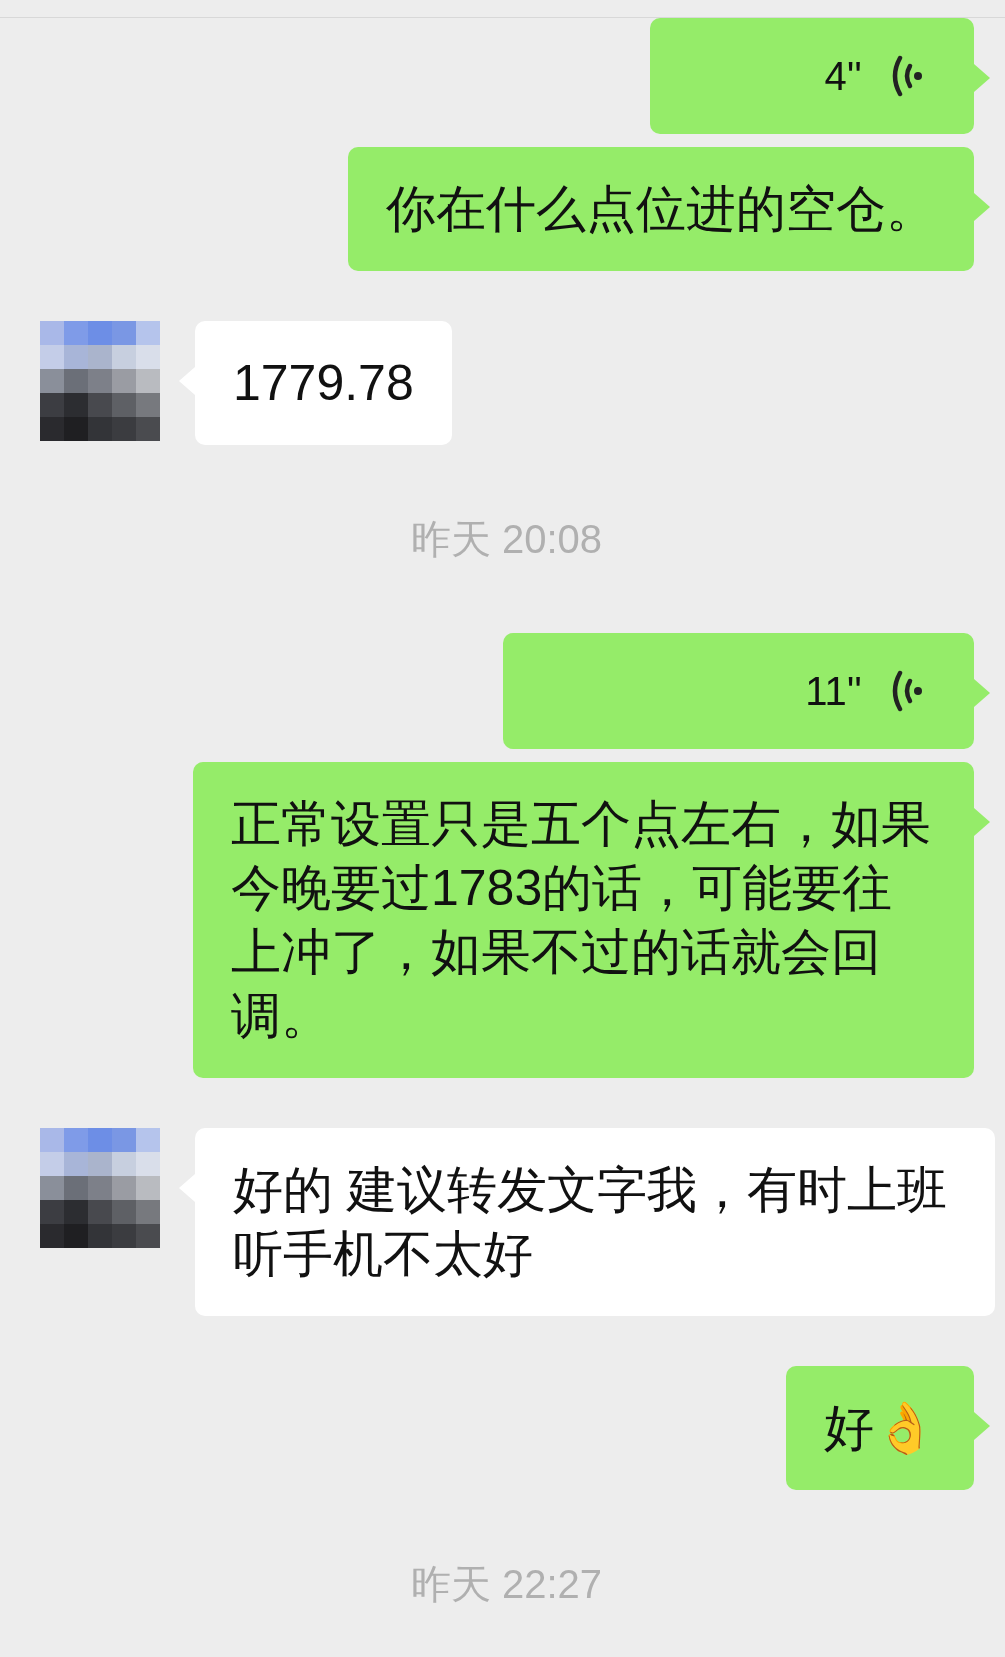 The image size is (1005, 1657). Describe the element at coordinates (583, 920) in the screenshot. I see `message-bubble: 正常设置只是五个点左右，如果今晚要过1783的话，可能要往上冲了，如果不过的话就会回调。` at that location.